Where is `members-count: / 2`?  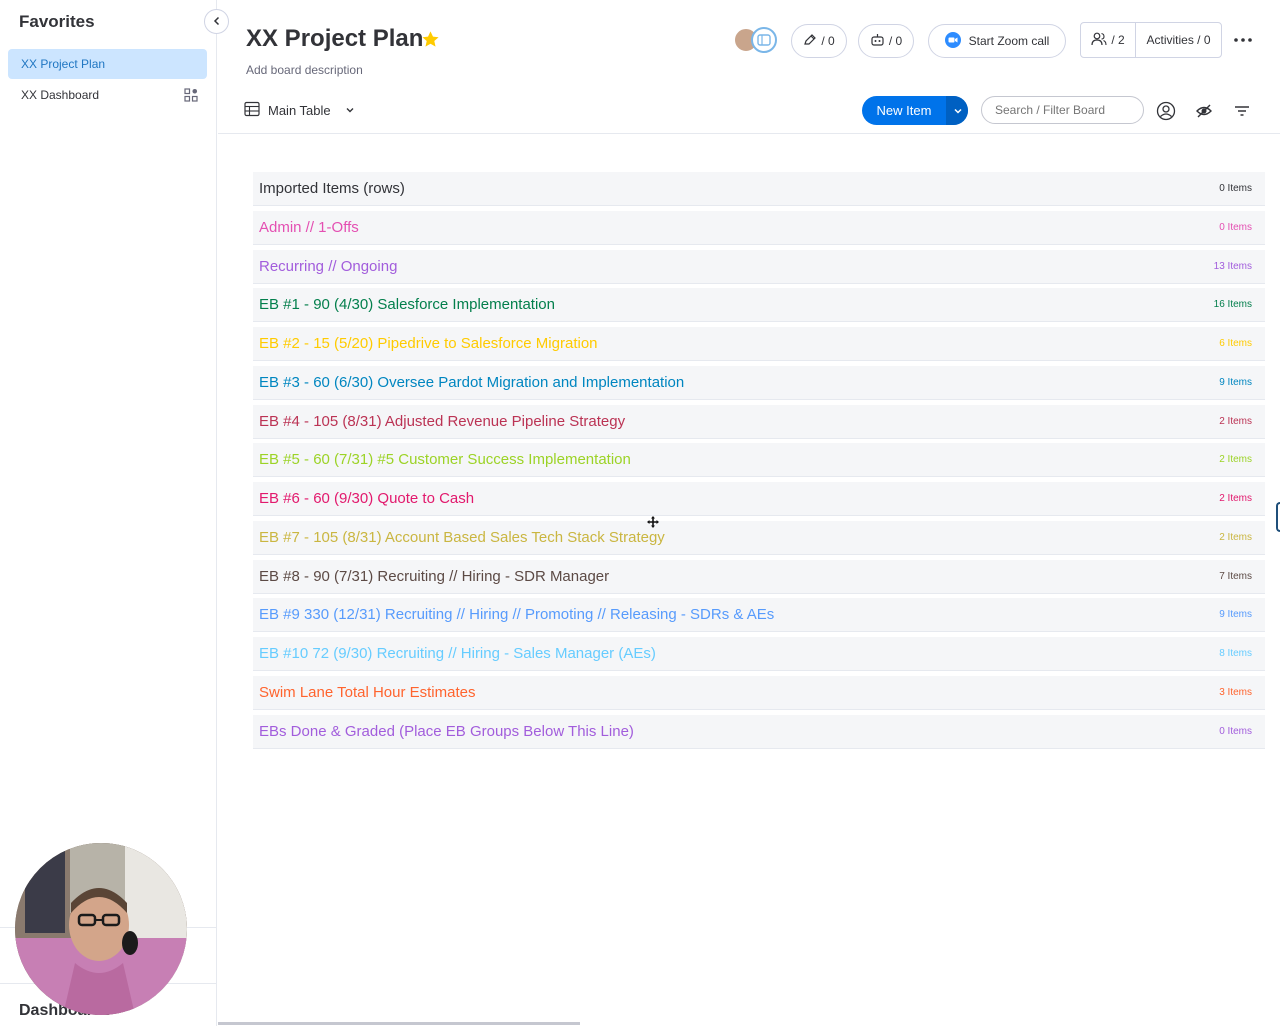
members-count: / 2 is located at coordinates (1118, 40).